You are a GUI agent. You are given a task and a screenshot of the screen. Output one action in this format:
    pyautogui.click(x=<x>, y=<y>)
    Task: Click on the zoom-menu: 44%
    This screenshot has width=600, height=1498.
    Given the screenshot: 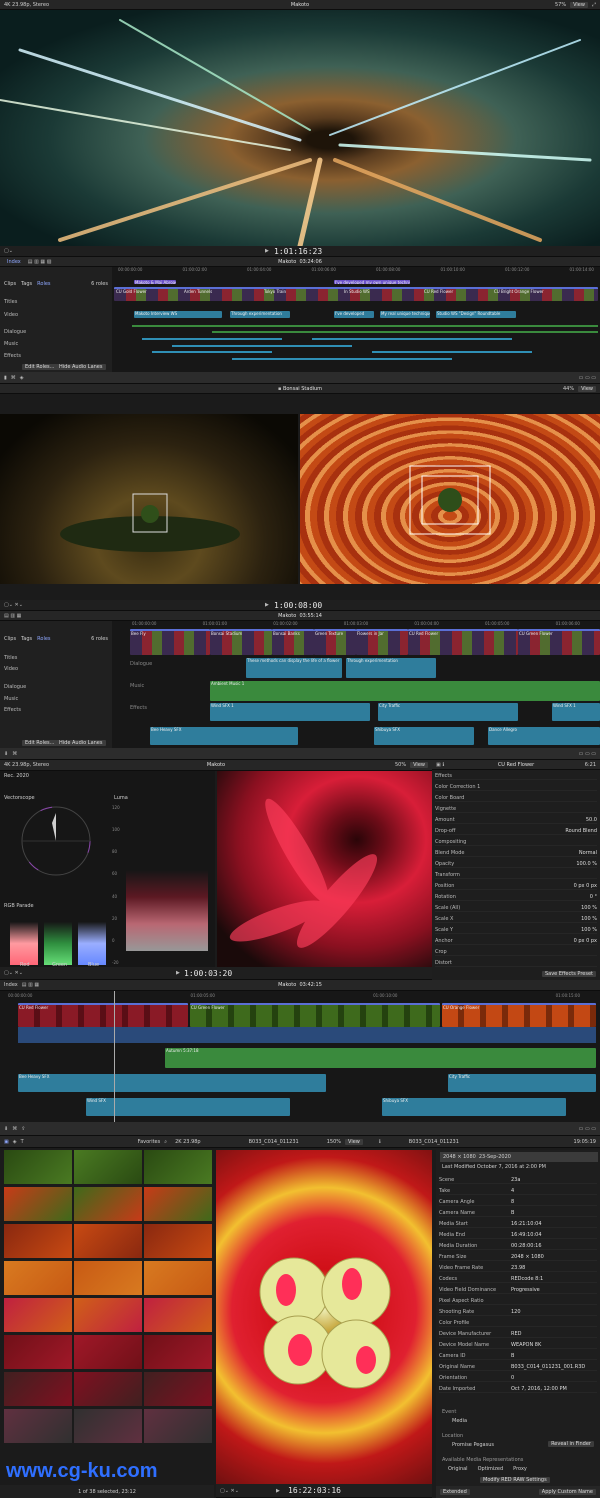 What is the action you would take?
    pyautogui.click(x=568, y=389)
    